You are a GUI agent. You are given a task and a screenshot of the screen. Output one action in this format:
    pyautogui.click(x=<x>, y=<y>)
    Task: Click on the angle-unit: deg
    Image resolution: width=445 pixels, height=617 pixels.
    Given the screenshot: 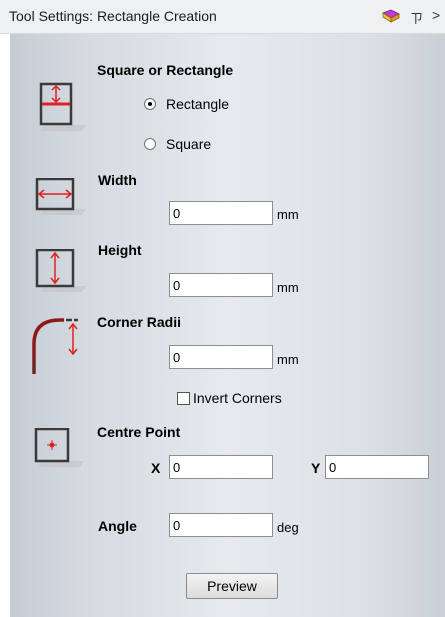 What is the action you would take?
    pyautogui.click(x=288, y=527)
    